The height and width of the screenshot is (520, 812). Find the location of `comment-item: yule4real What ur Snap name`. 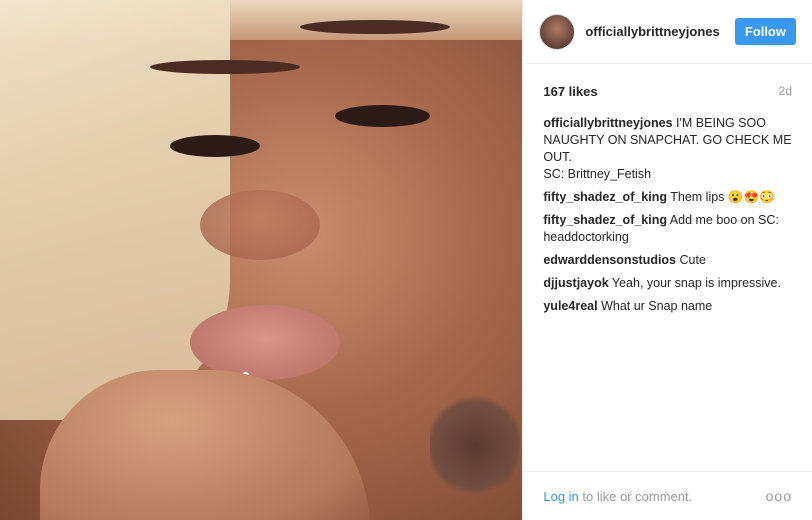

comment-item: yule4real What ur Snap name is located at coordinates (667, 306).